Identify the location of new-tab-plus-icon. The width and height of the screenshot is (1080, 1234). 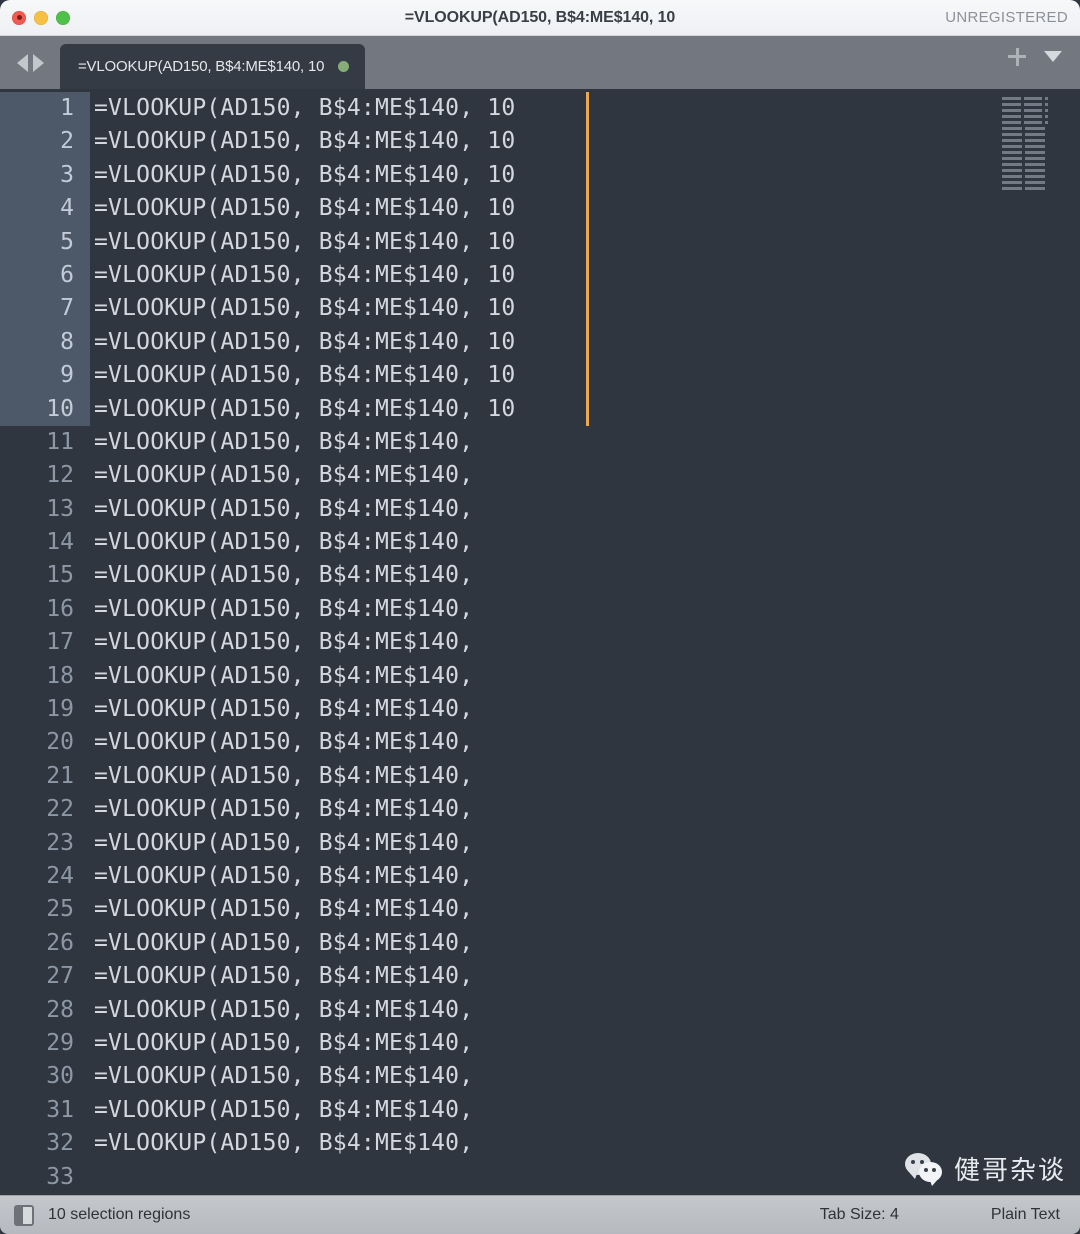
(1017, 56).